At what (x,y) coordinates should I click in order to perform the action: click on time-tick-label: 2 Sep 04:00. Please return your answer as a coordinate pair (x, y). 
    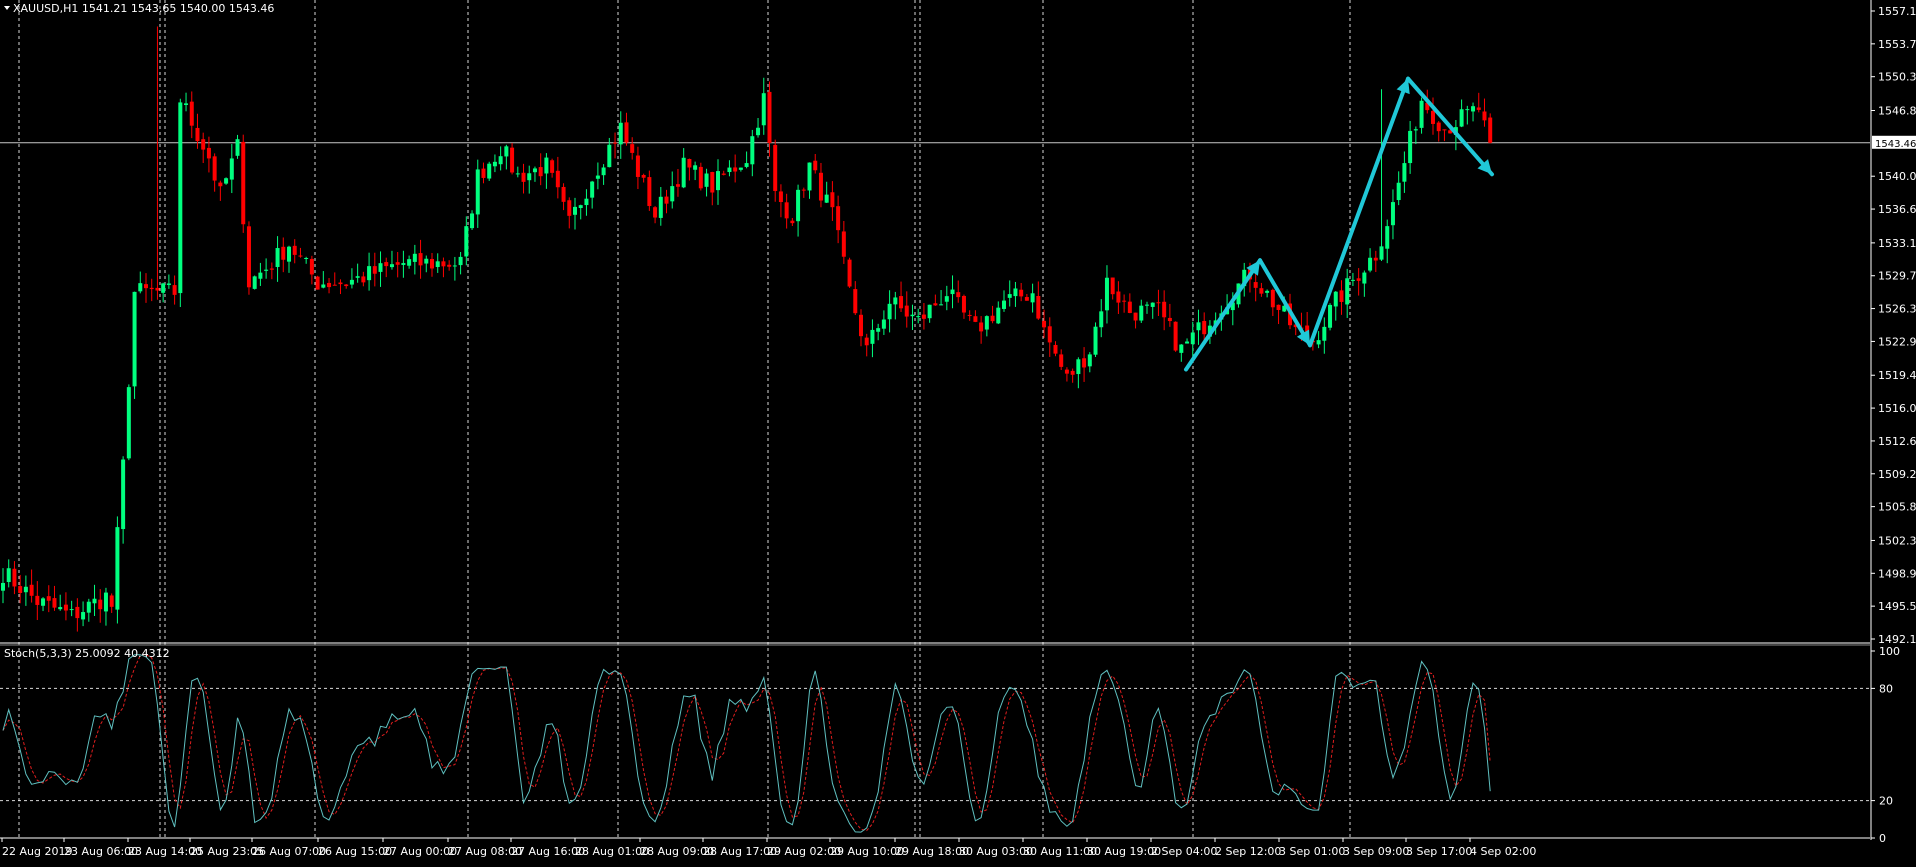
    Looking at the image, I should click on (1184, 851).